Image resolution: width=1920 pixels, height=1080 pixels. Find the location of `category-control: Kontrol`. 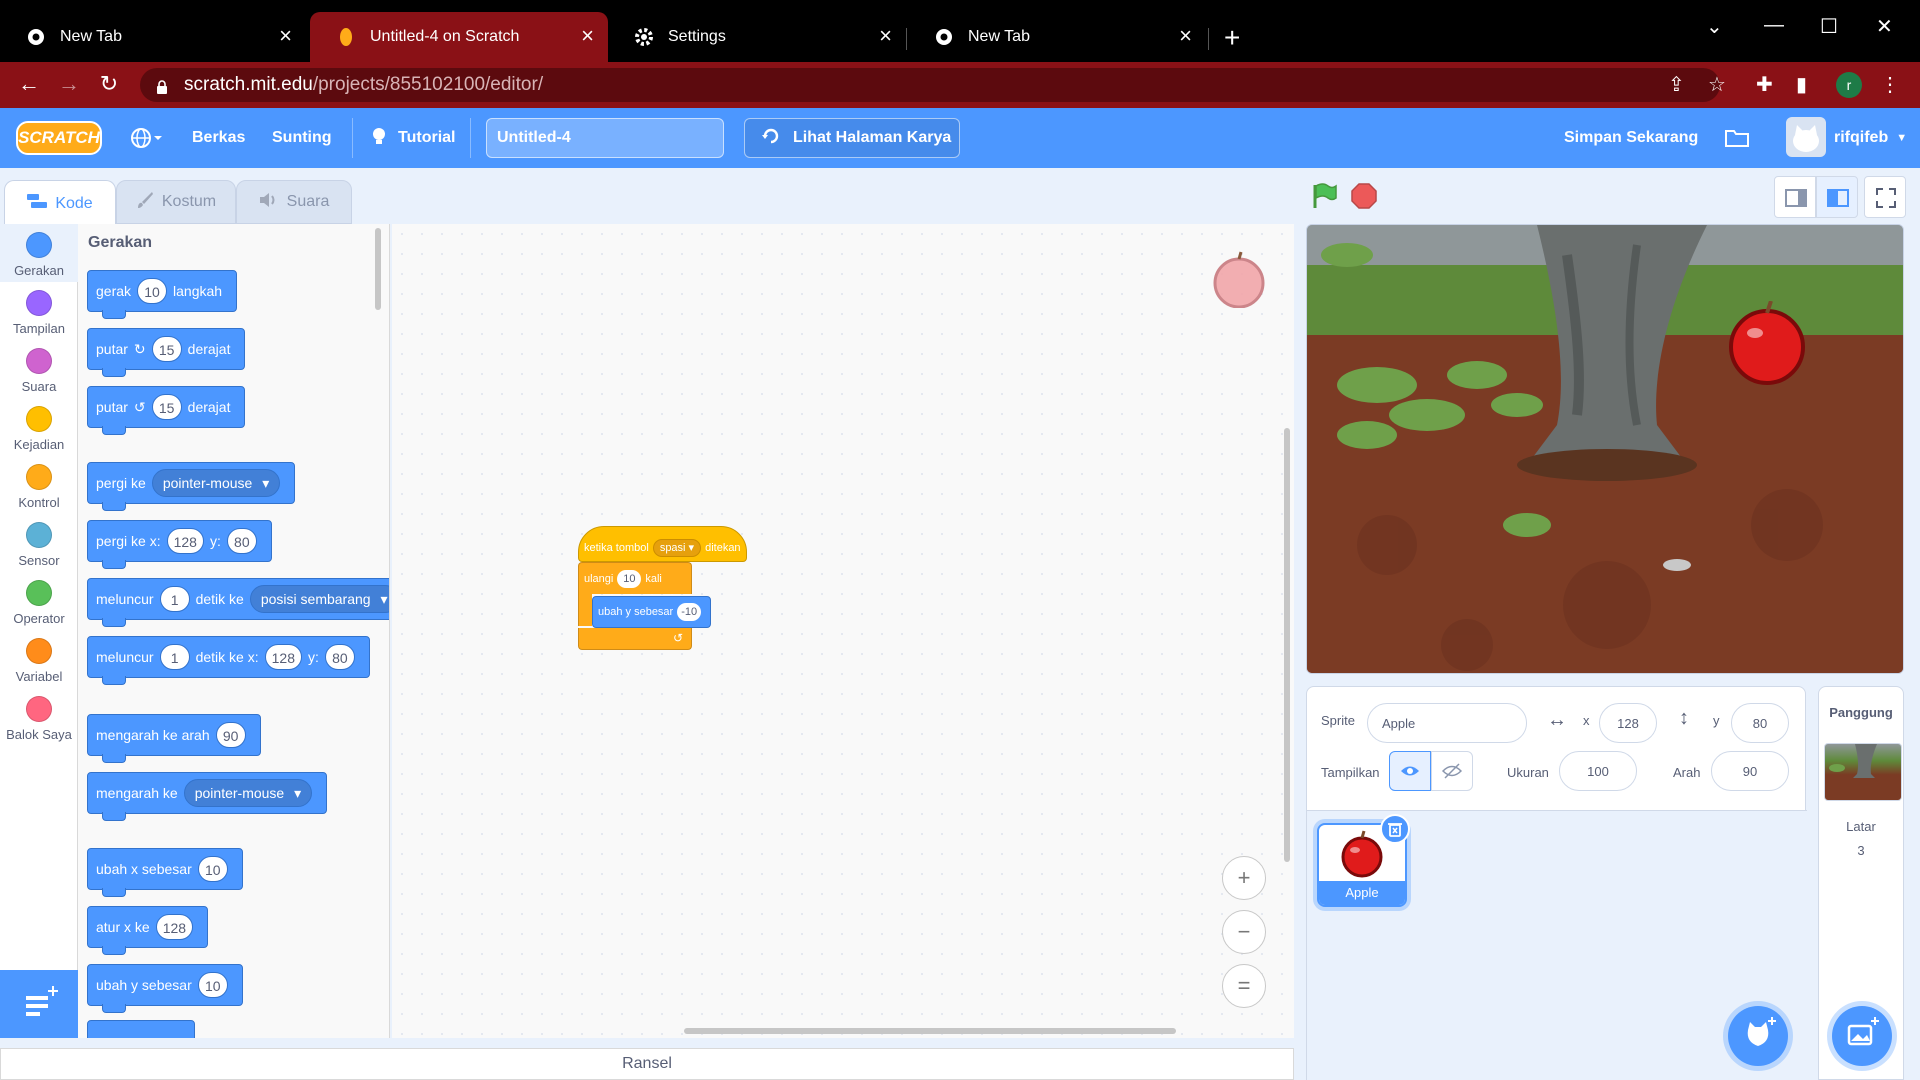

category-control: Kontrol is located at coordinates (39, 487).